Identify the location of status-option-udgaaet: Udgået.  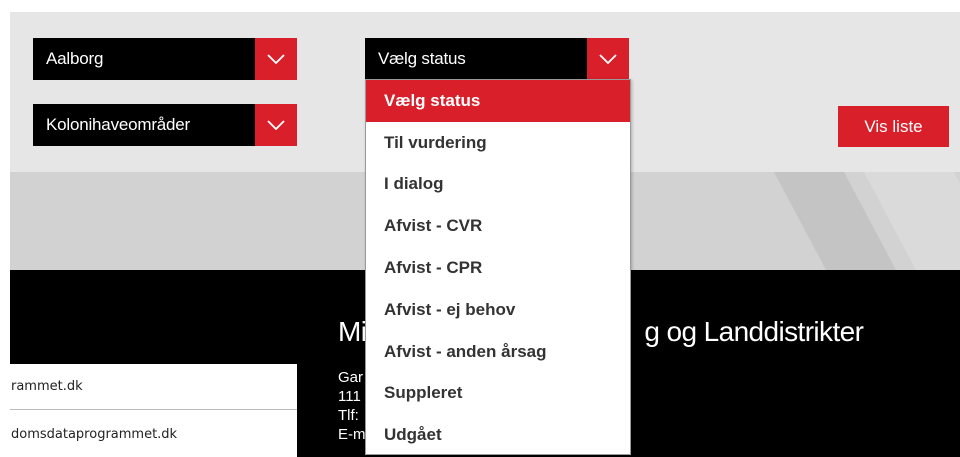
(498, 435).